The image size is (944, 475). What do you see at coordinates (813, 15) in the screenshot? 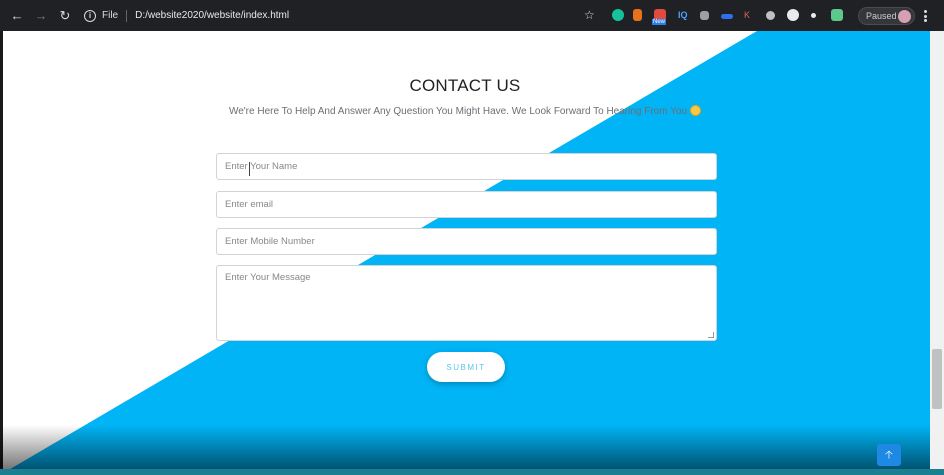
I see `dot-icon` at bounding box center [813, 15].